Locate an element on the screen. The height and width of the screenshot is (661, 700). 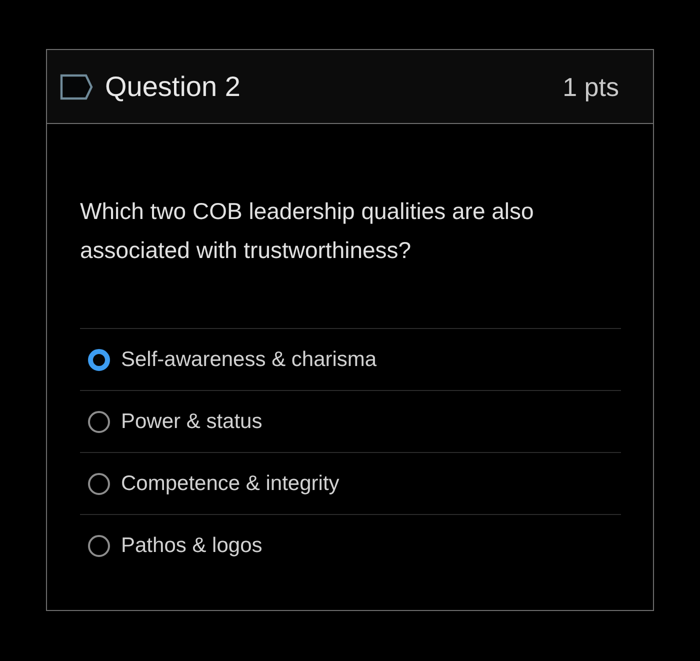
answer-label: Competence & integrity is located at coordinates (230, 483).